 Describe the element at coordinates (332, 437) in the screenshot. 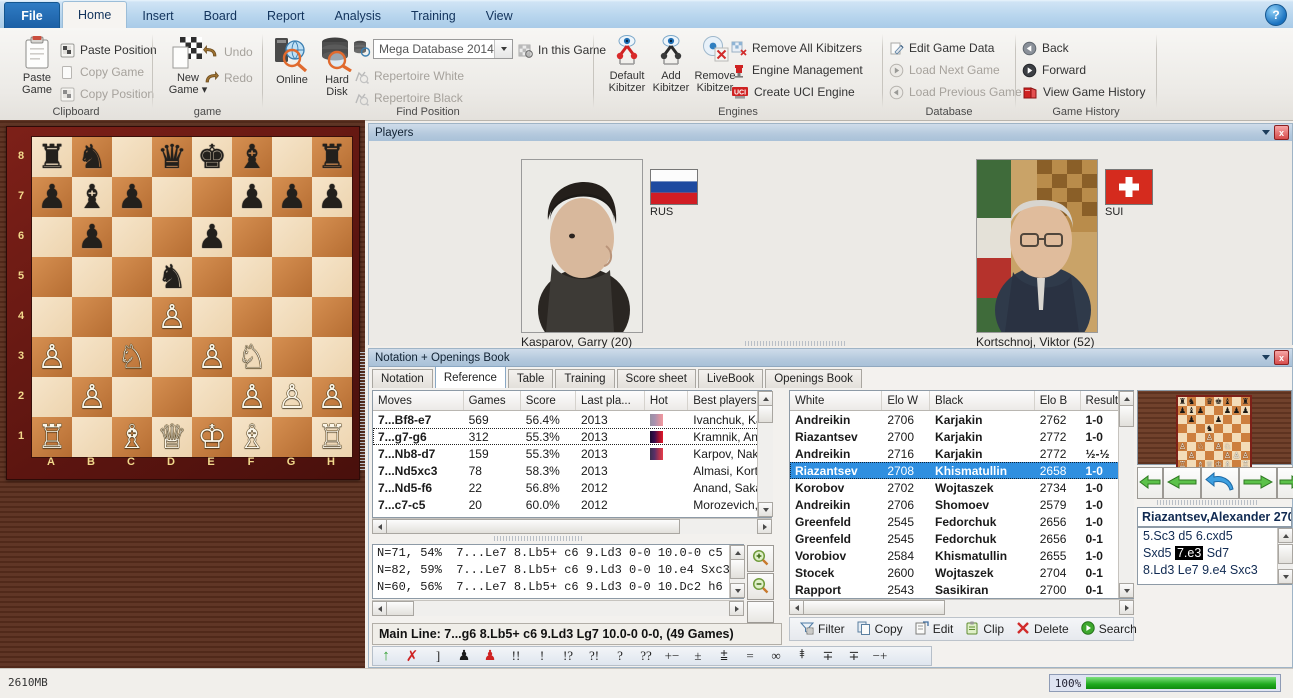

I see `board-square: ♖` at that location.